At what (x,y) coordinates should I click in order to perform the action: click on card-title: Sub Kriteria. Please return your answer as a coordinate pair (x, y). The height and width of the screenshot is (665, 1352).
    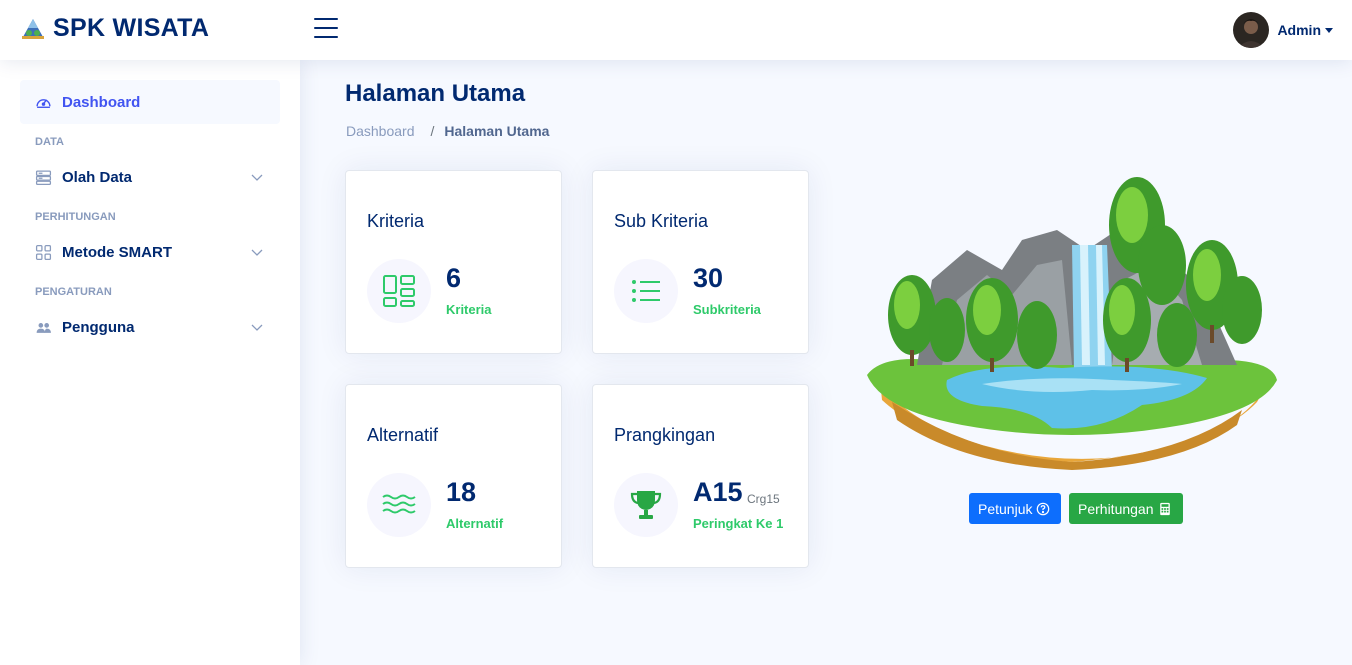
    Looking at the image, I should click on (661, 221).